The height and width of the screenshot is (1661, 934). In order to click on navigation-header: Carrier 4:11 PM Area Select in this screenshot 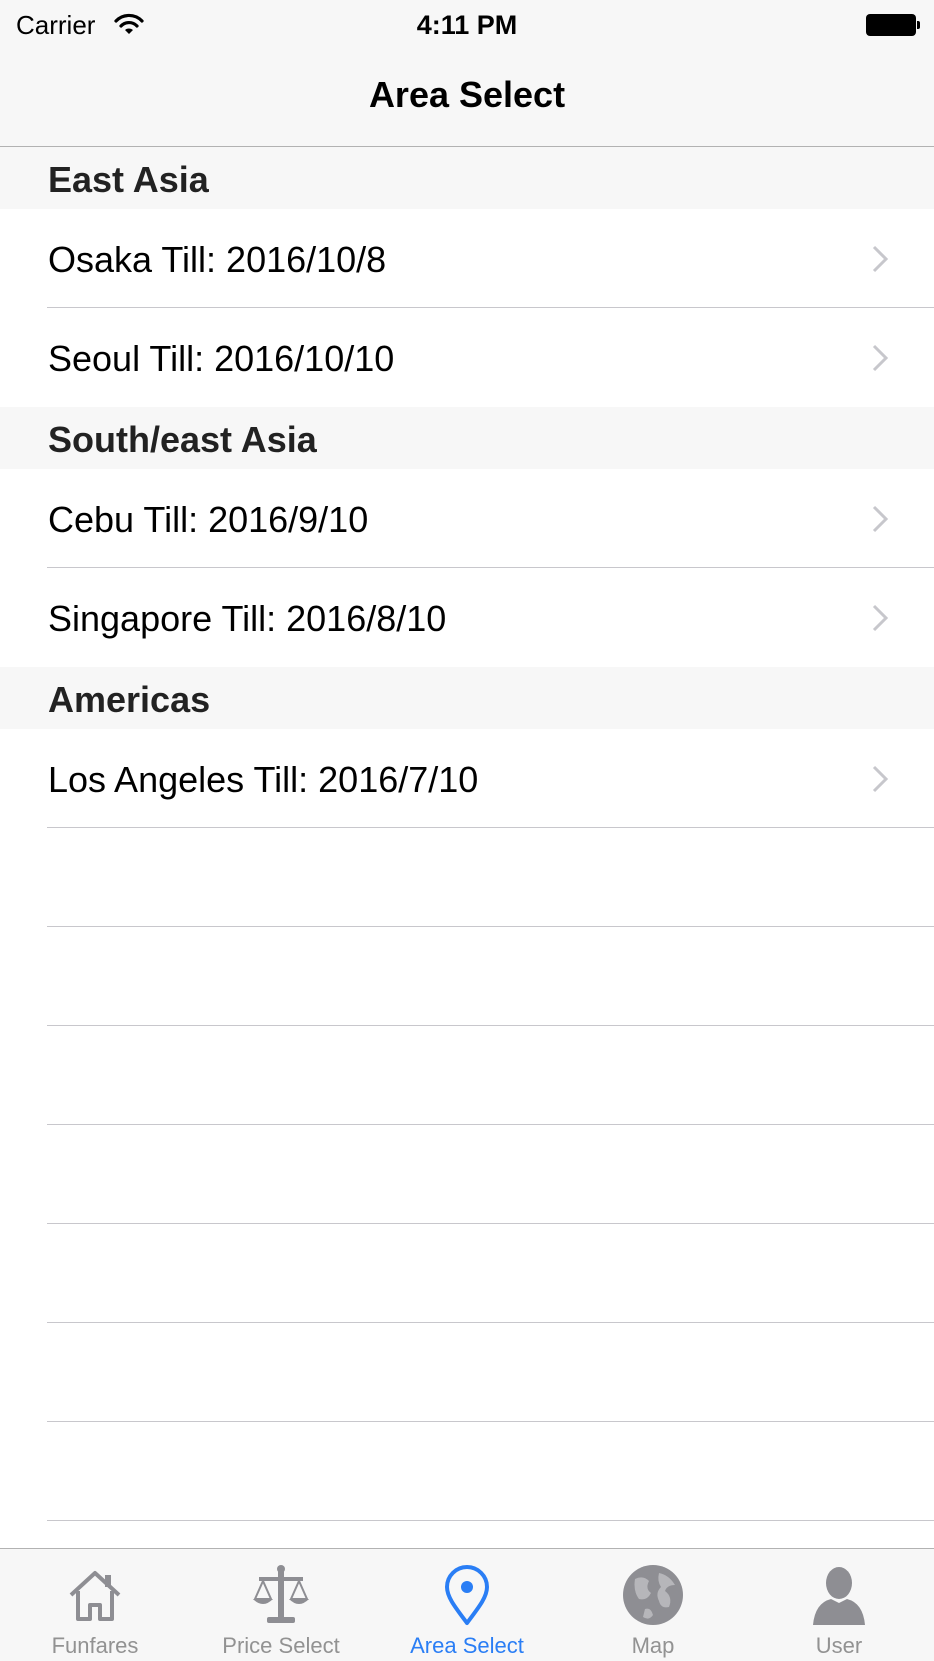, I will do `click(467, 73)`.